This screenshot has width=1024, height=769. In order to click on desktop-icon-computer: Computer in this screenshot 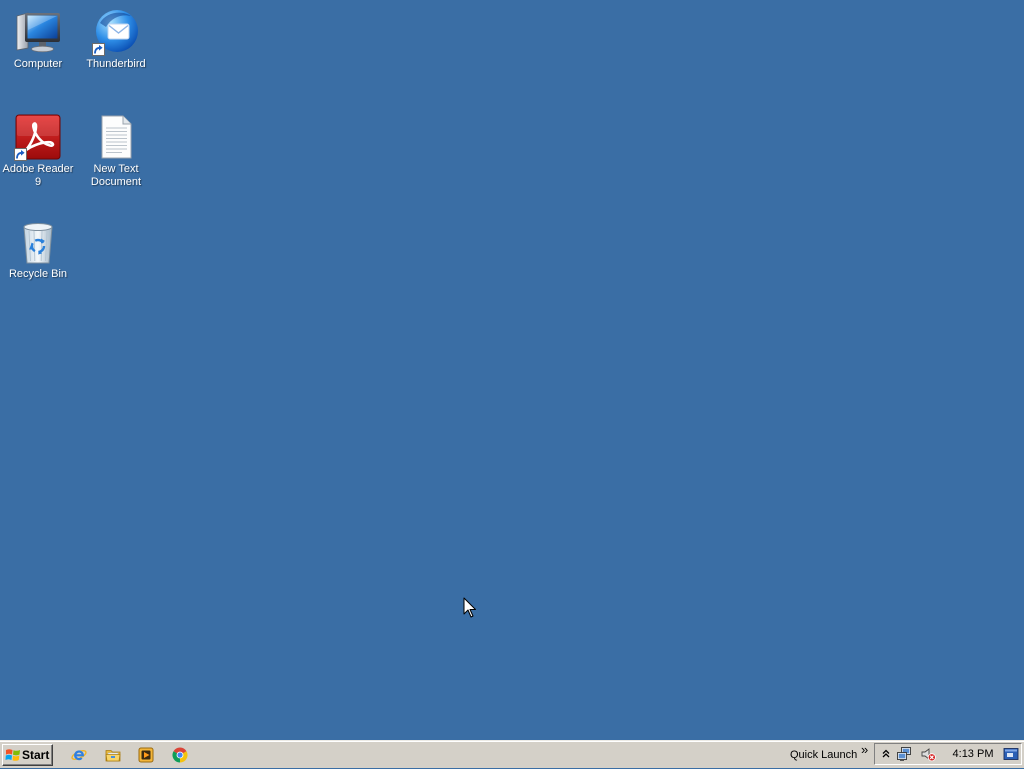, I will do `click(38, 39)`.